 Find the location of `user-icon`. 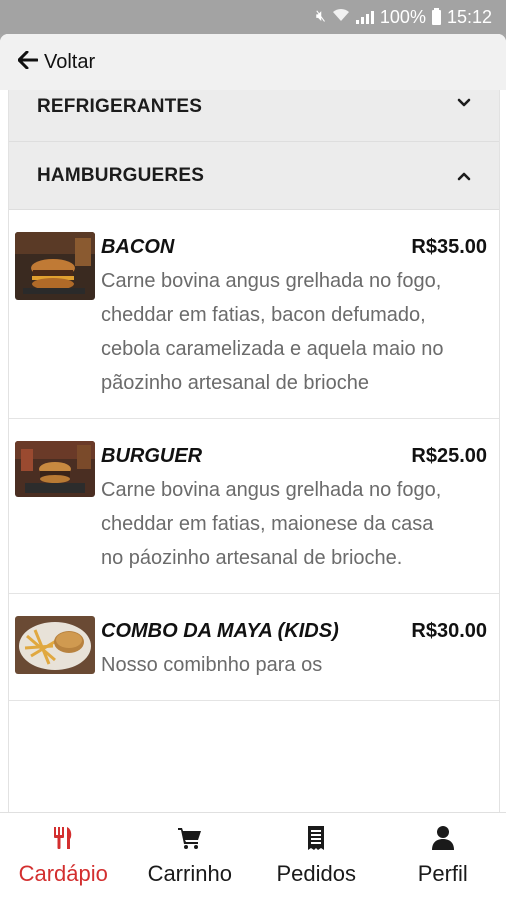

user-icon is located at coordinates (443, 843).